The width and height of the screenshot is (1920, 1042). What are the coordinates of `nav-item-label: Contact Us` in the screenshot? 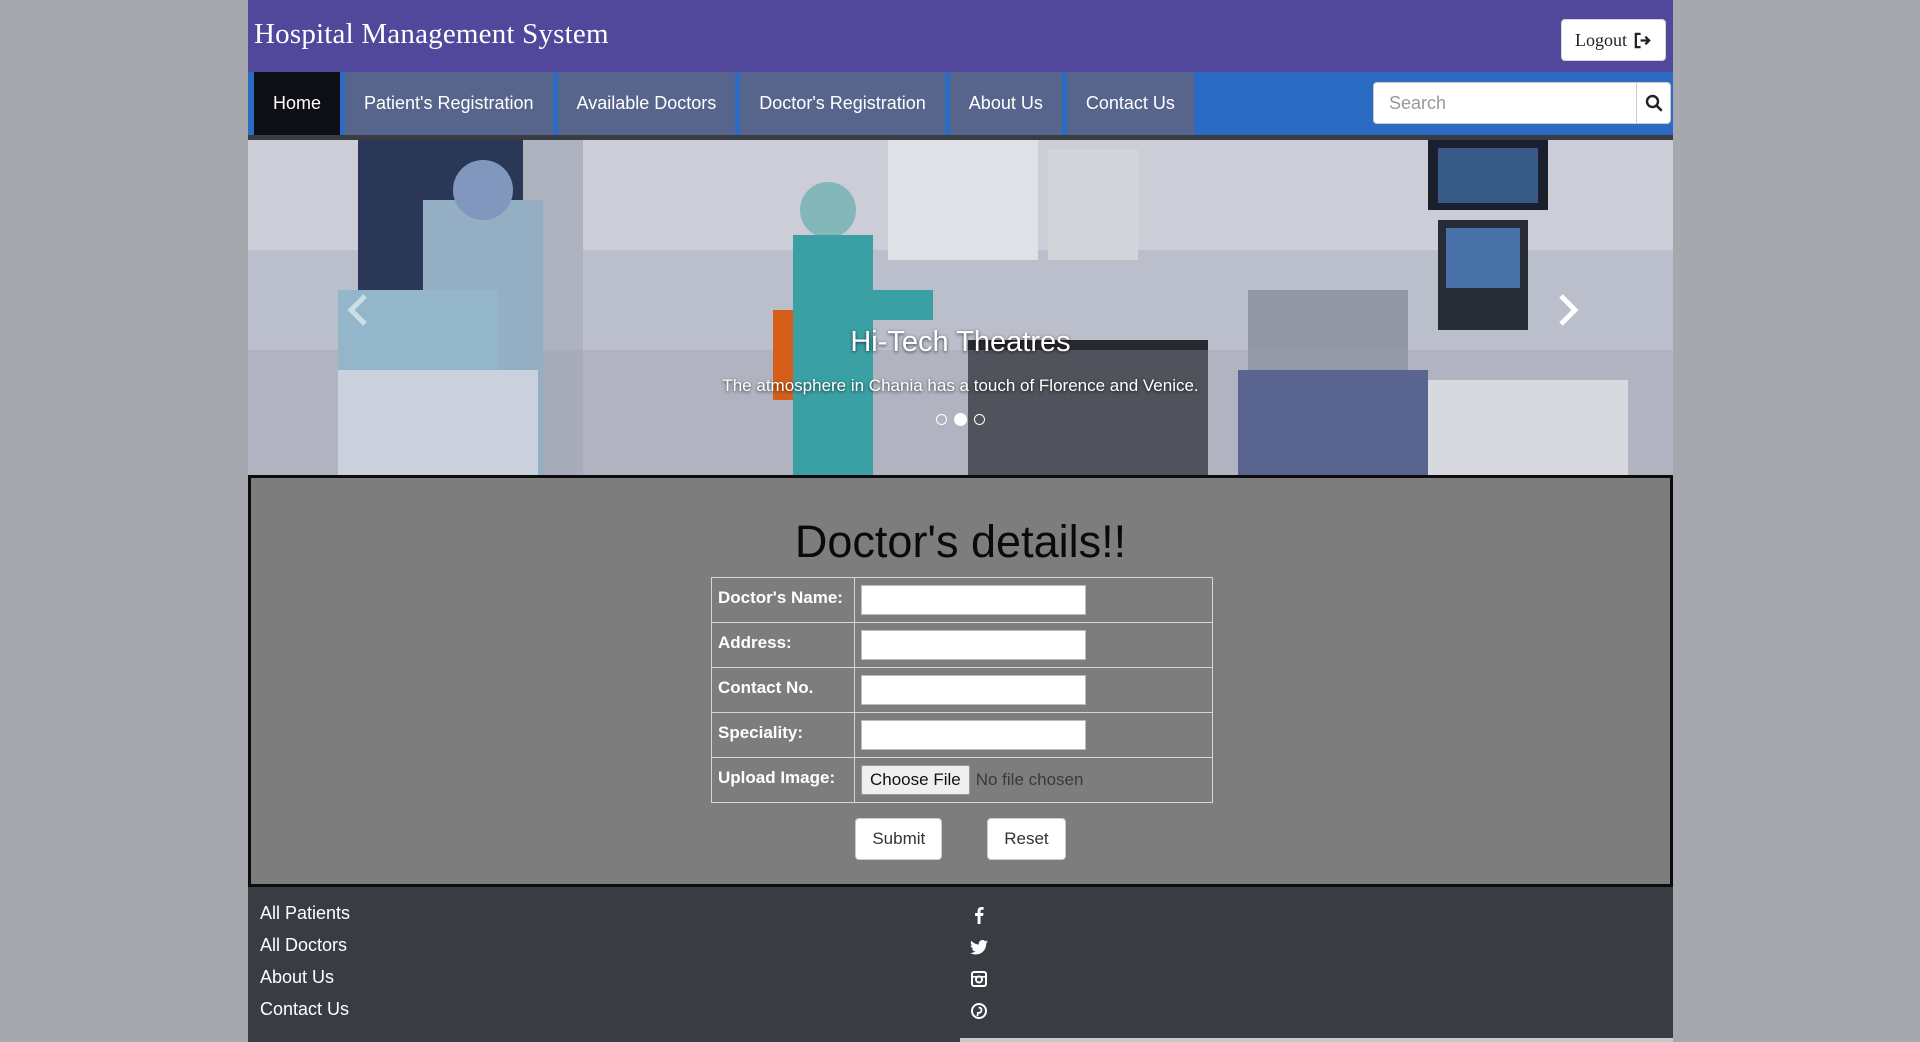 It's located at (1130, 103).